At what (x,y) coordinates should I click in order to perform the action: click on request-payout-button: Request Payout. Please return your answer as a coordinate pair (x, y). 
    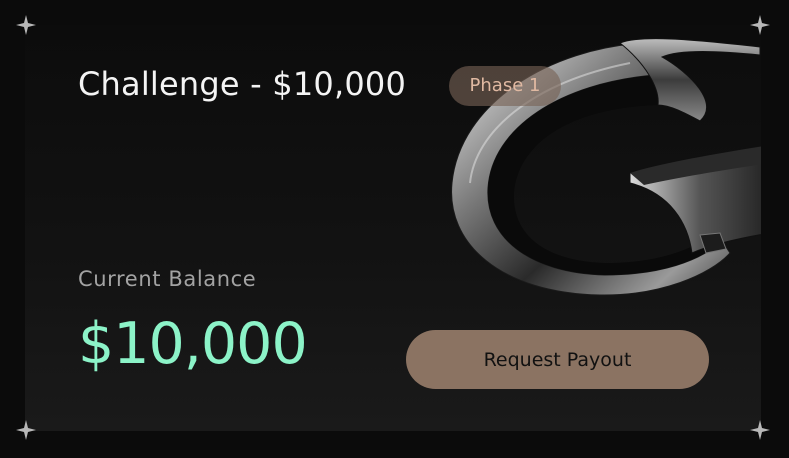
    Looking at the image, I should click on (557, 359).